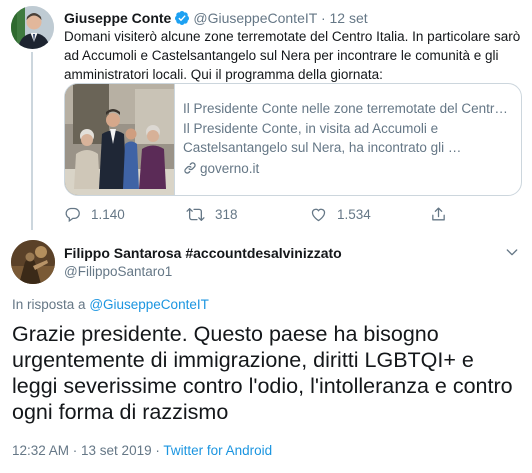 The height and width of the screenshot is (473, 532). Describe the element at coordinates (212, 214) in the screenshot. I see `retweet-button: 318` at that location.